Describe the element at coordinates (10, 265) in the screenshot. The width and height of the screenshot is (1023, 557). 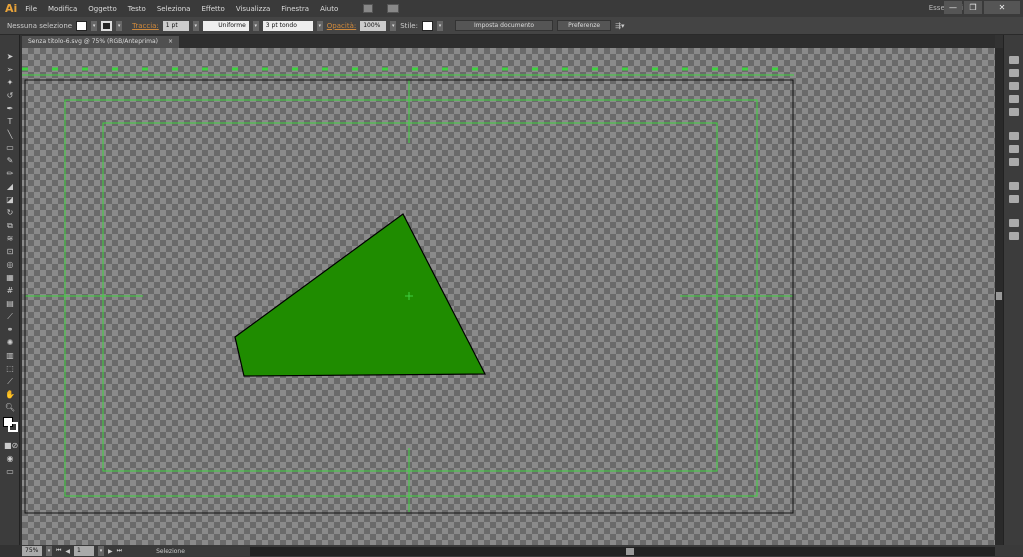
I see `shape-builder-icon: ◎` at that location.